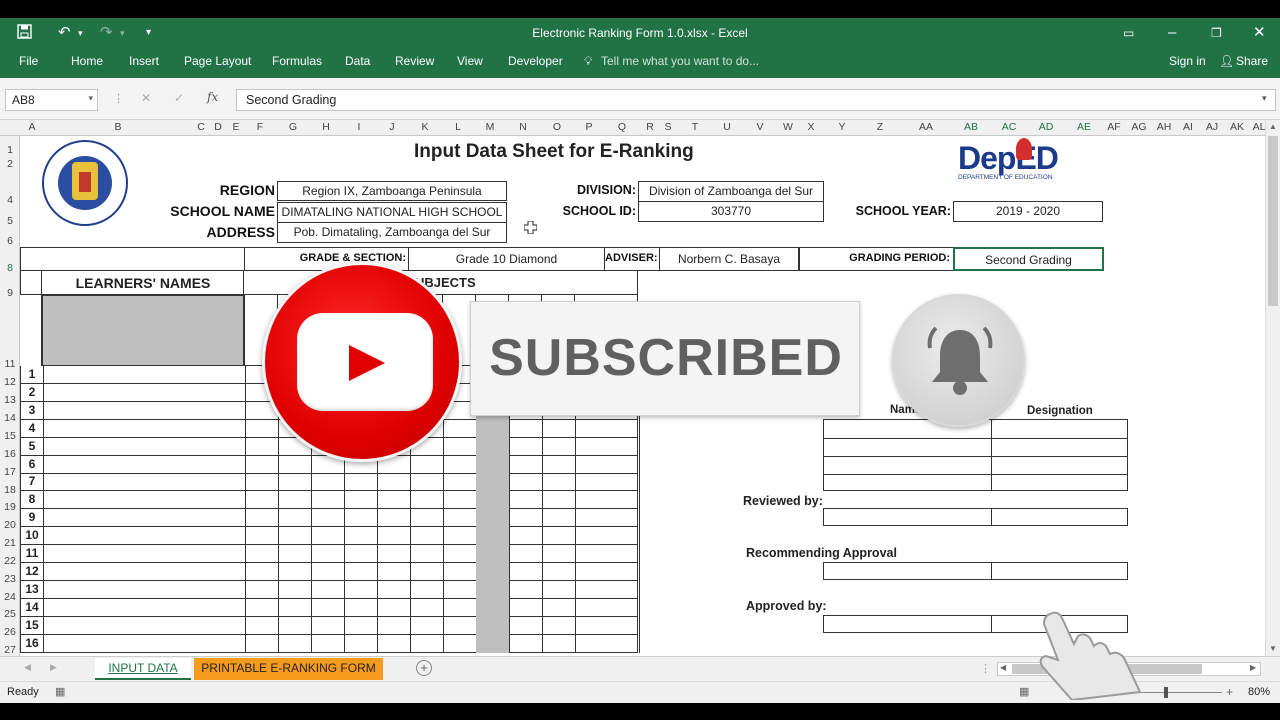  Describe the element at coordinates (10, 150) in the screenshot. I see `row-header: 1` at that location.